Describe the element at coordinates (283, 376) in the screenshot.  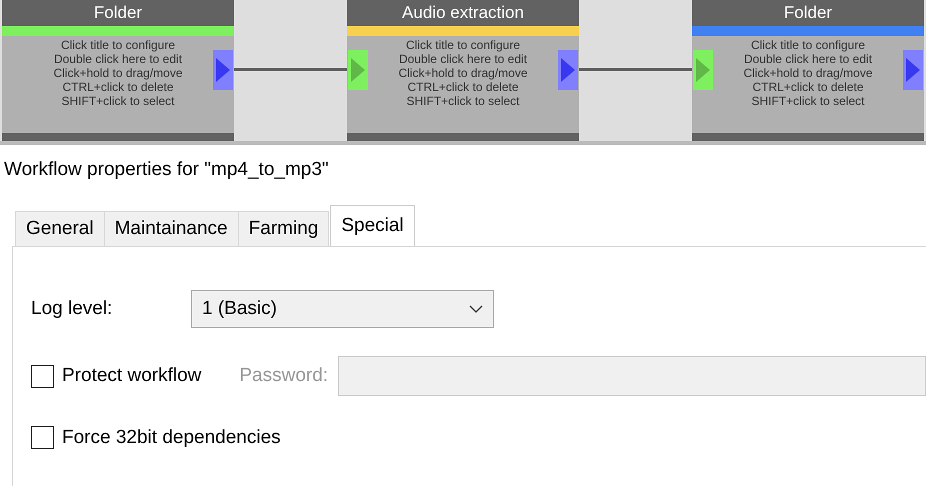
I see `password-label: Password:` at that location.